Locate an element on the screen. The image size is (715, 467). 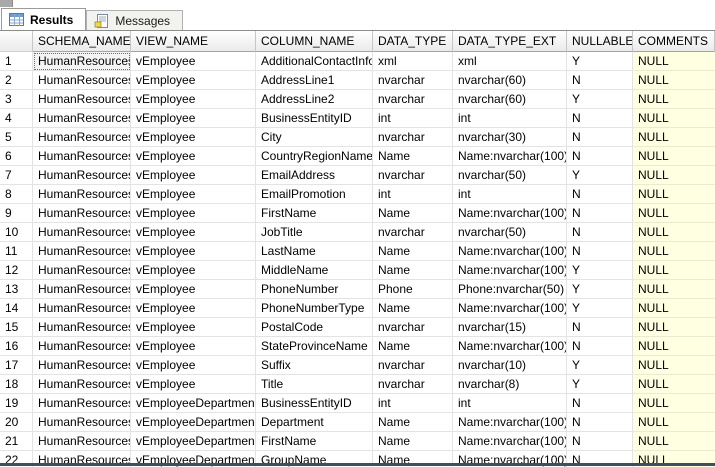
cell-column-name: PostalCode is located at coordinates (314, 327).